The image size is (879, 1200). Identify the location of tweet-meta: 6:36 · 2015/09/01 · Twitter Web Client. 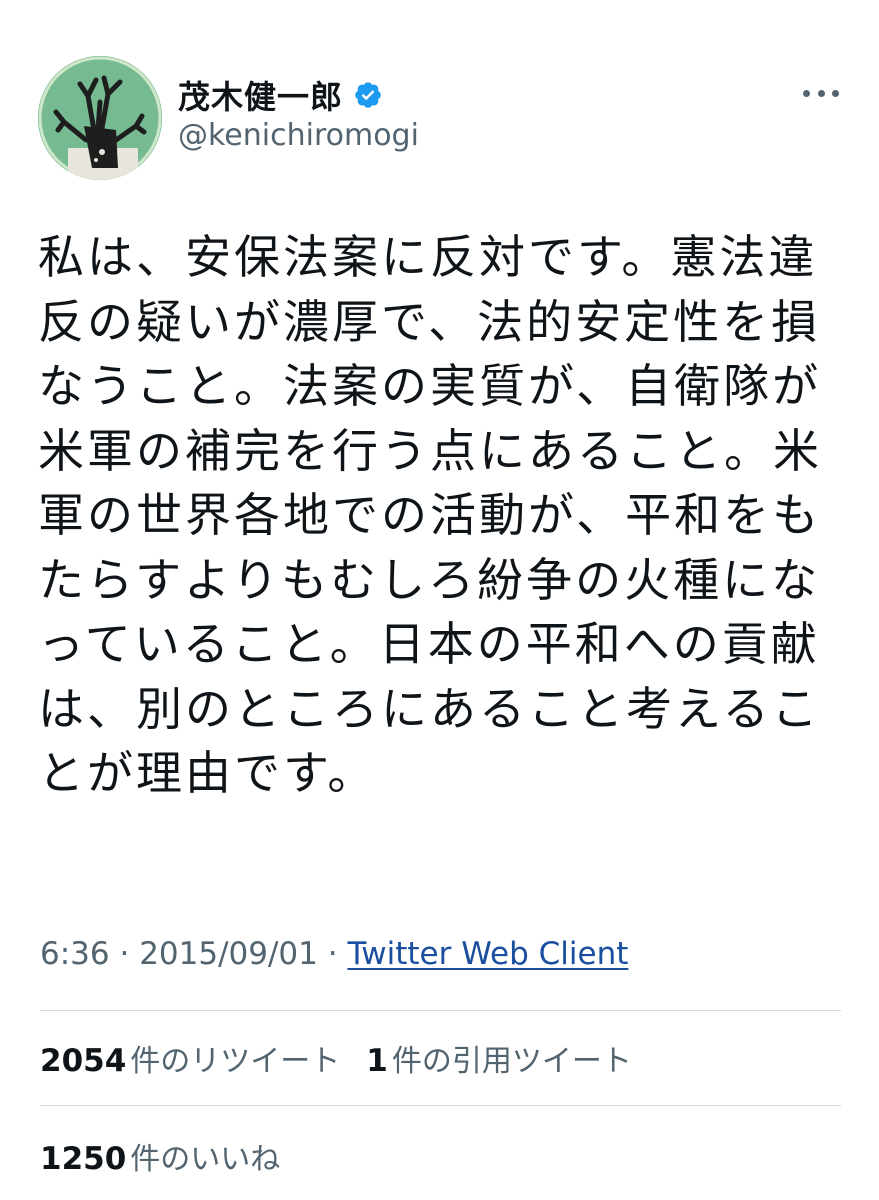
(334, 954).